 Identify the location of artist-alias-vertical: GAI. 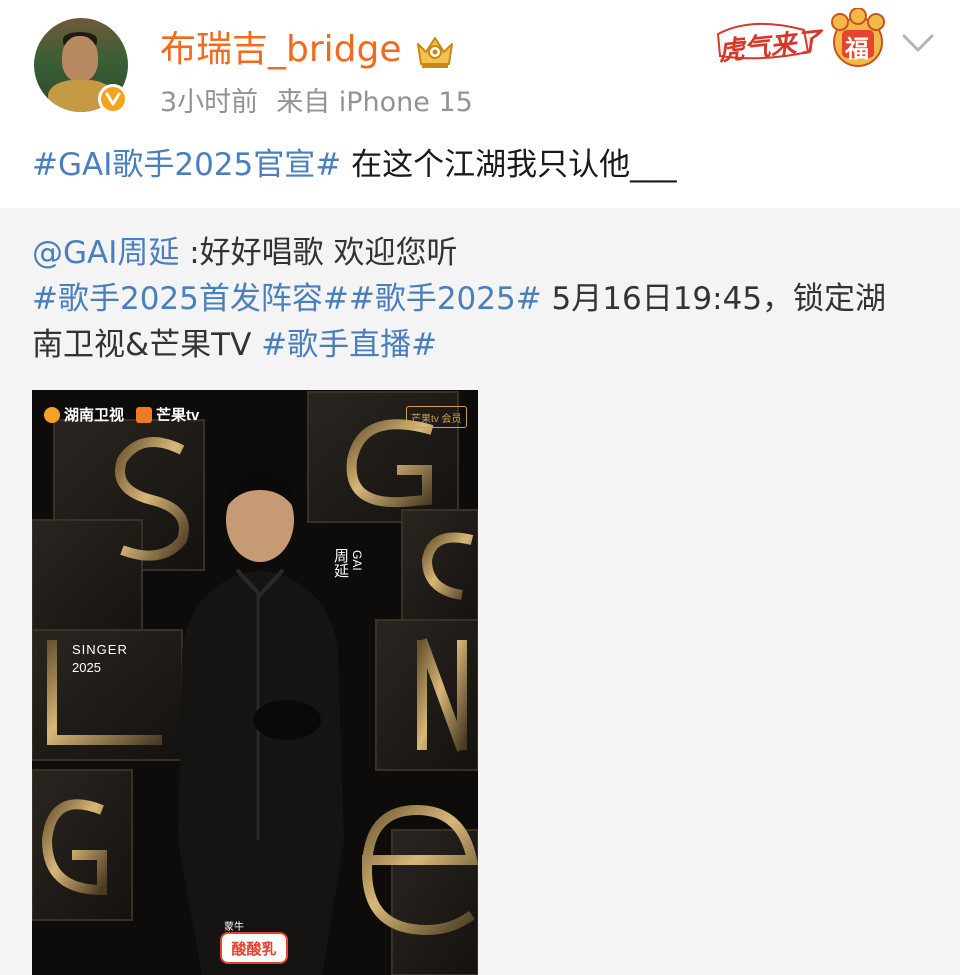
(357, 560).